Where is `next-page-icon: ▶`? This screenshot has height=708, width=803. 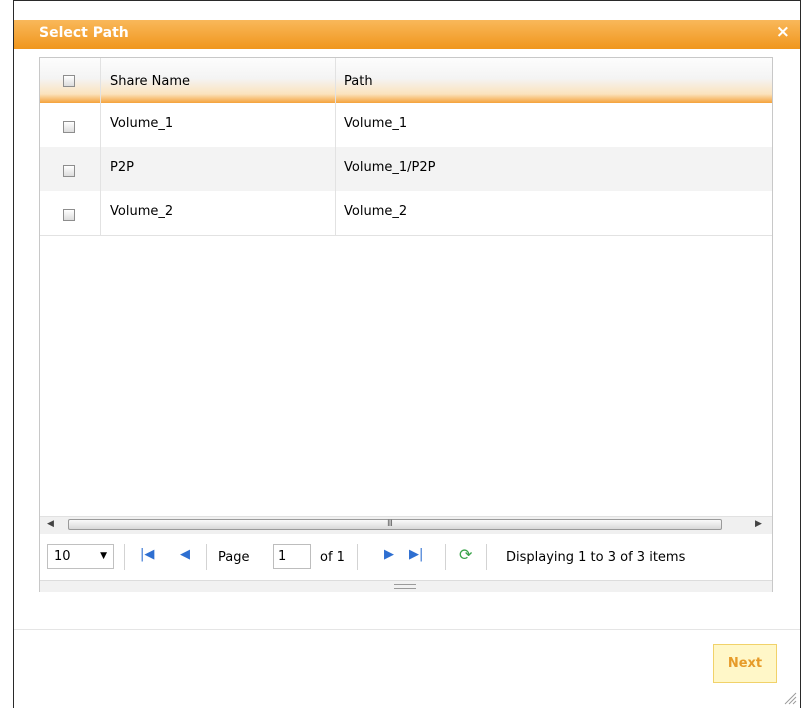
next-page-icon: ▶ is located at coordinates (389, 554).